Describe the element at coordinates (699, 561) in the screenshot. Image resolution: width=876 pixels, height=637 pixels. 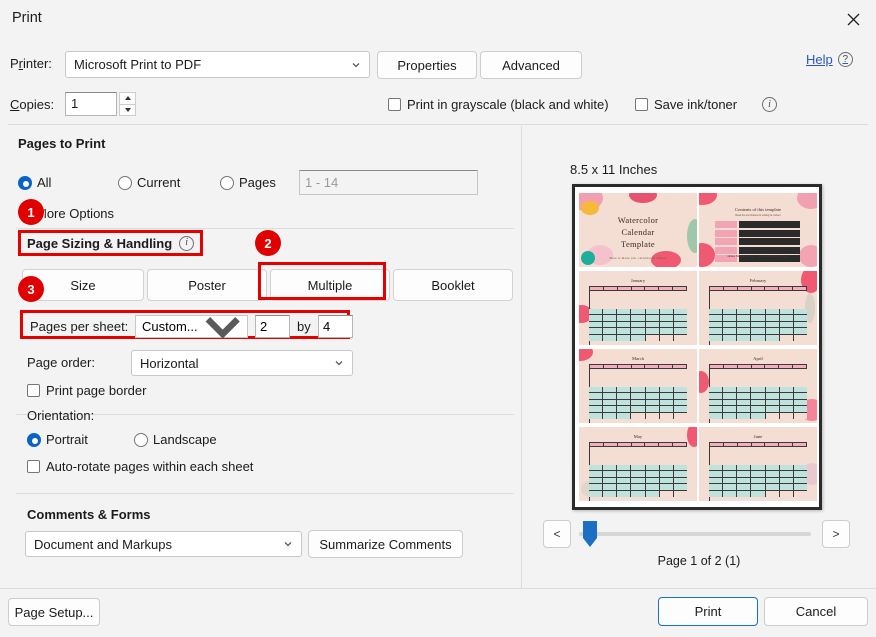
I see `page-indicator: Page 1 of 2 (1)` at that location.